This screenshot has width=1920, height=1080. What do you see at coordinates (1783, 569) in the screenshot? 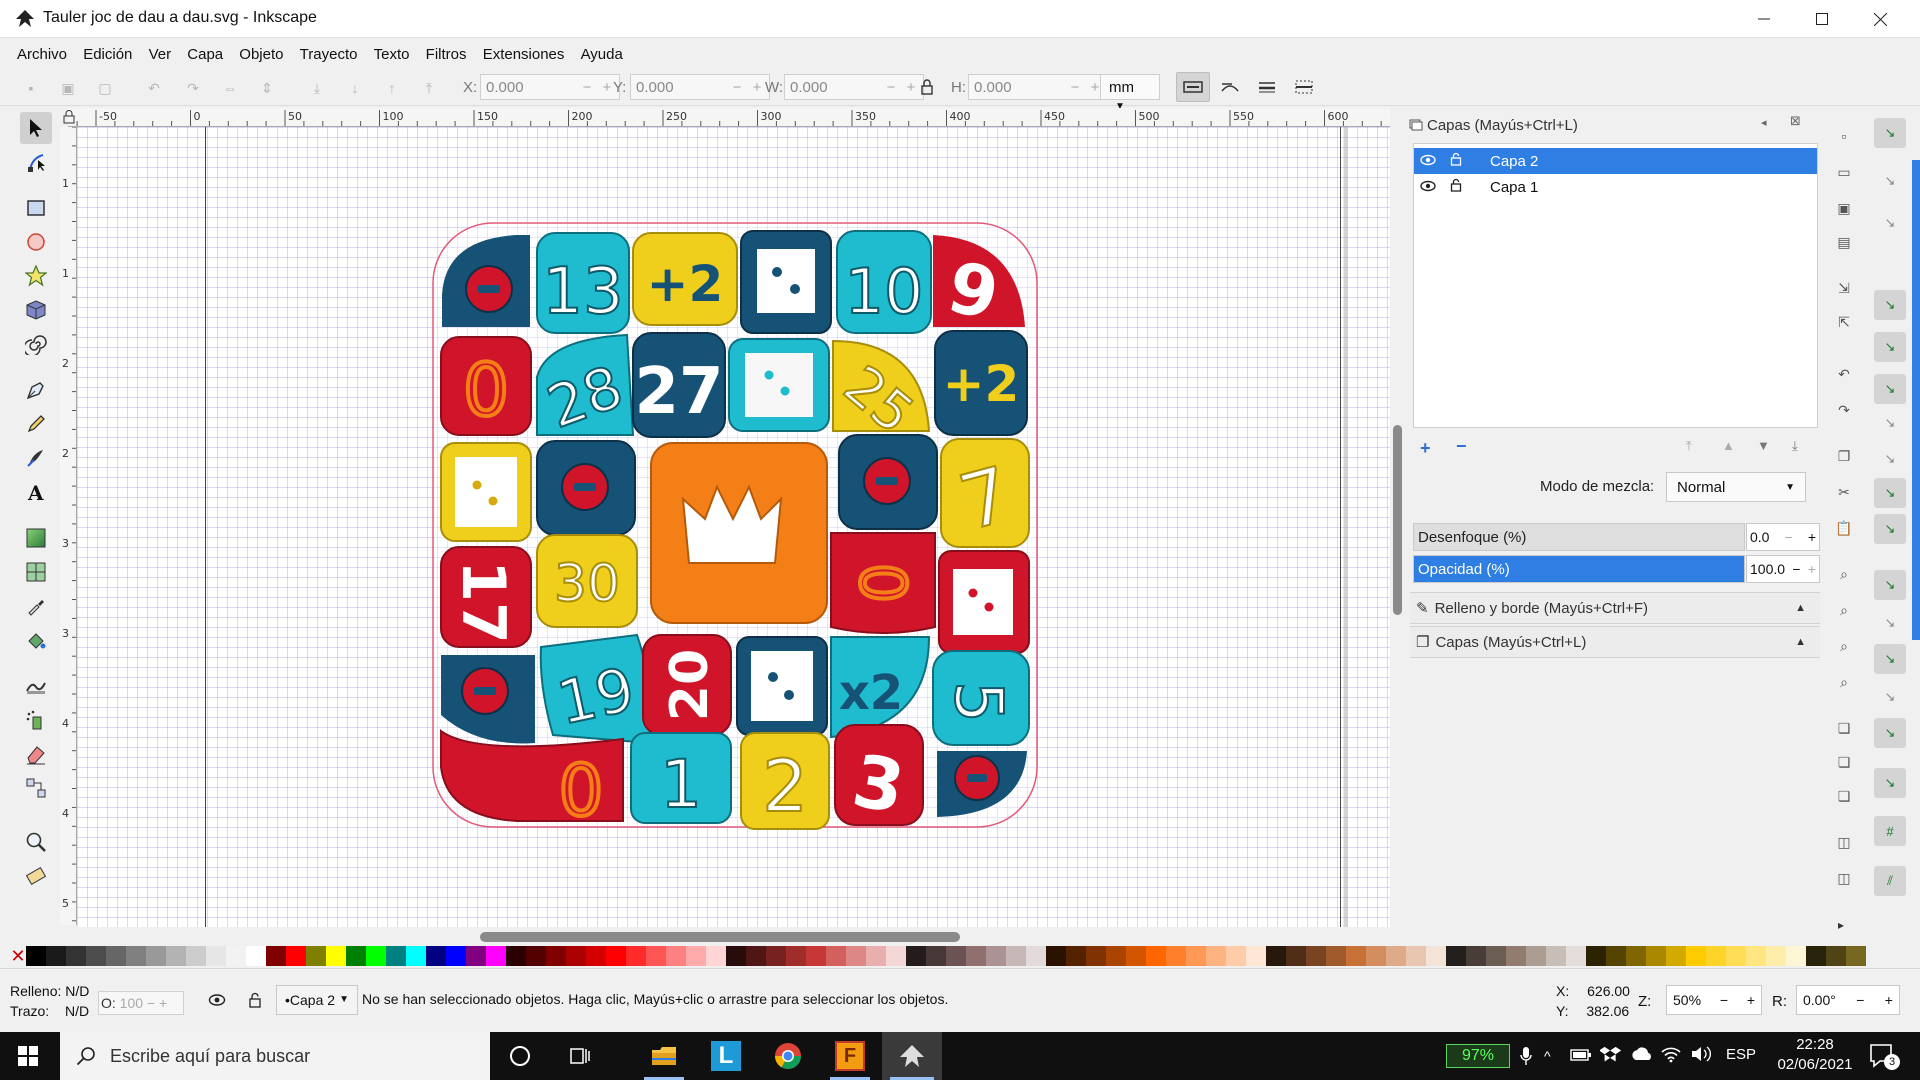
I see `opacity-spin: 100.0 − +` at bounding box center [1783, 569].